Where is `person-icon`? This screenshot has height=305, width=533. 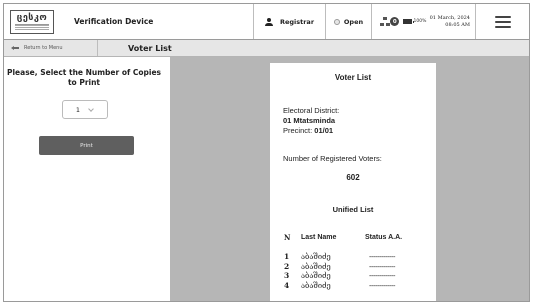
person-icon is located at coordinates (268, 21).